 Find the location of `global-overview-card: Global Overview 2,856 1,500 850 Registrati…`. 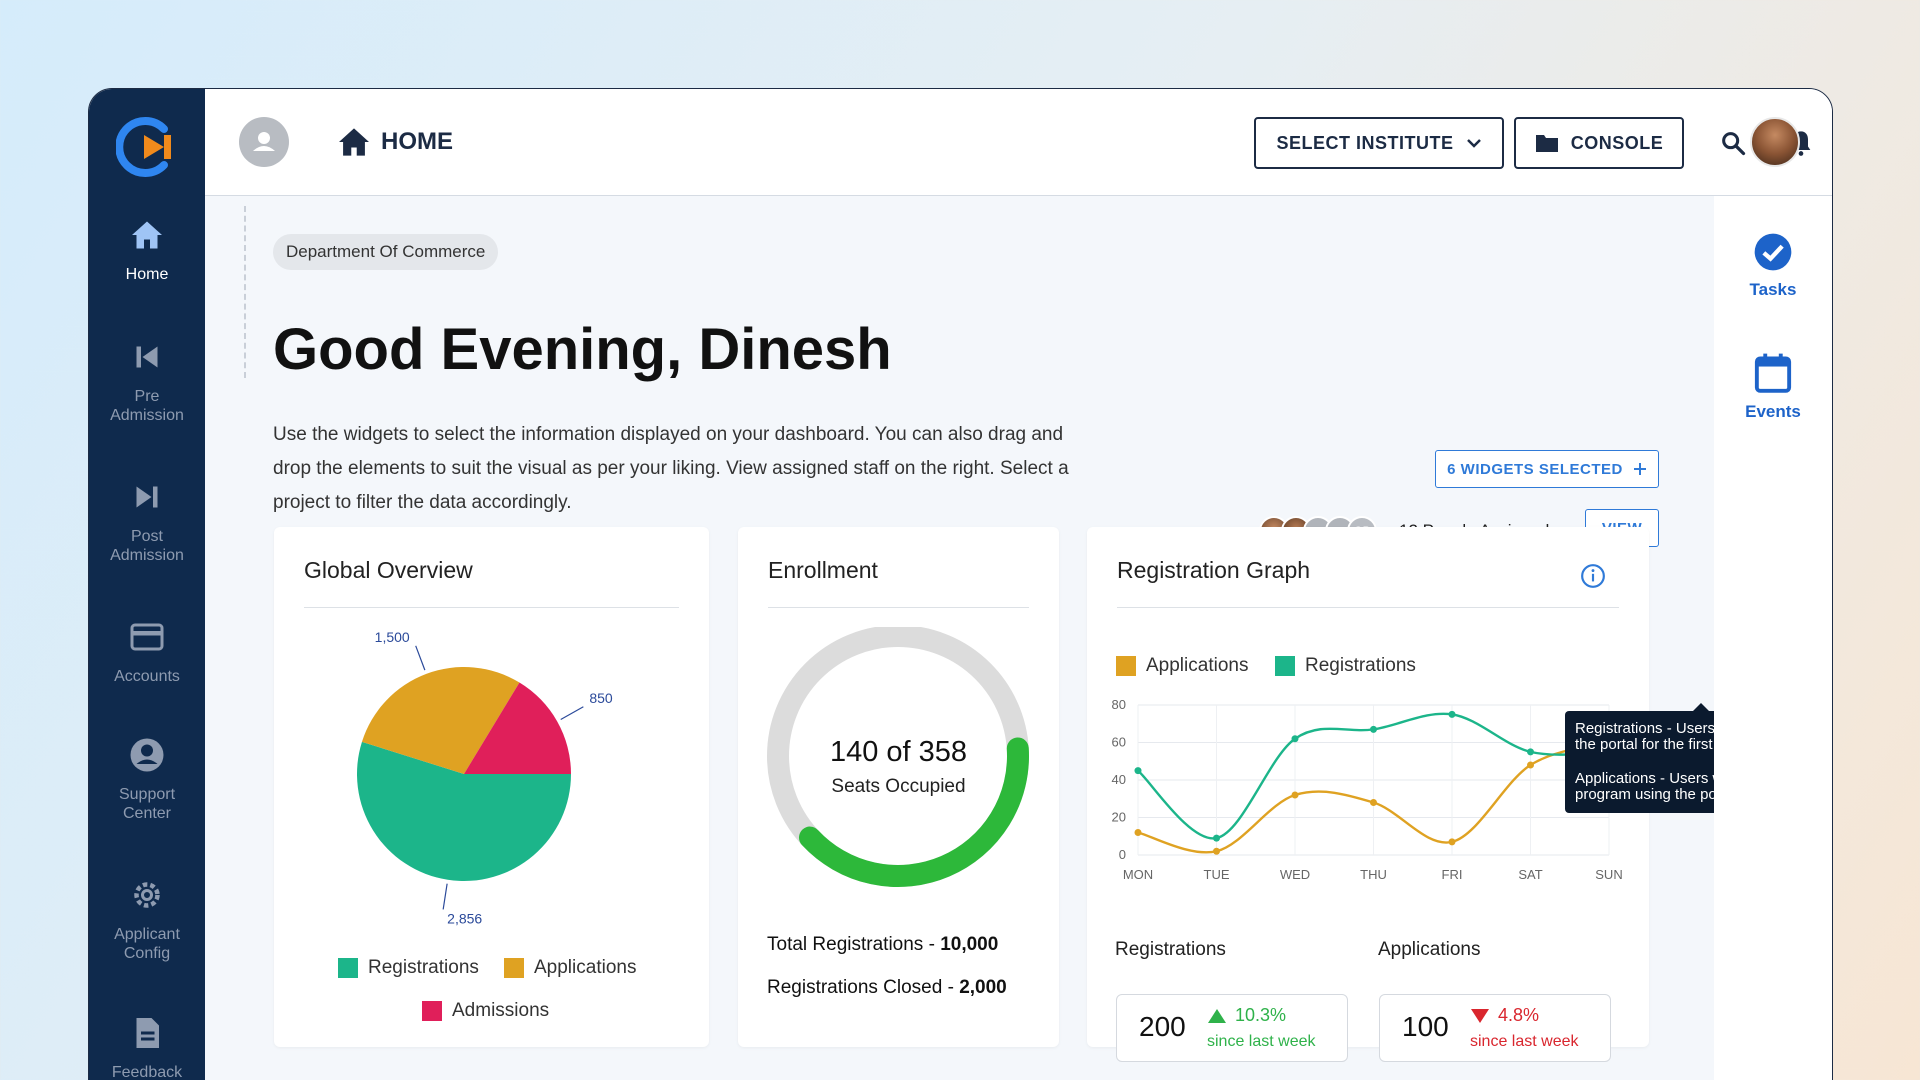

global-overview-card: Global Overview 2,856 1,500 850 Registrati… is located at coordinates (491, 787).